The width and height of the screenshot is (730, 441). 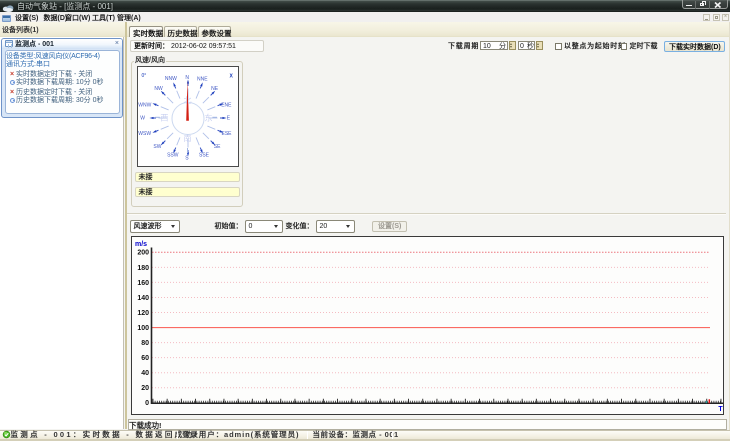 I want to click on svg-text: X, so click(x=231, y=76).